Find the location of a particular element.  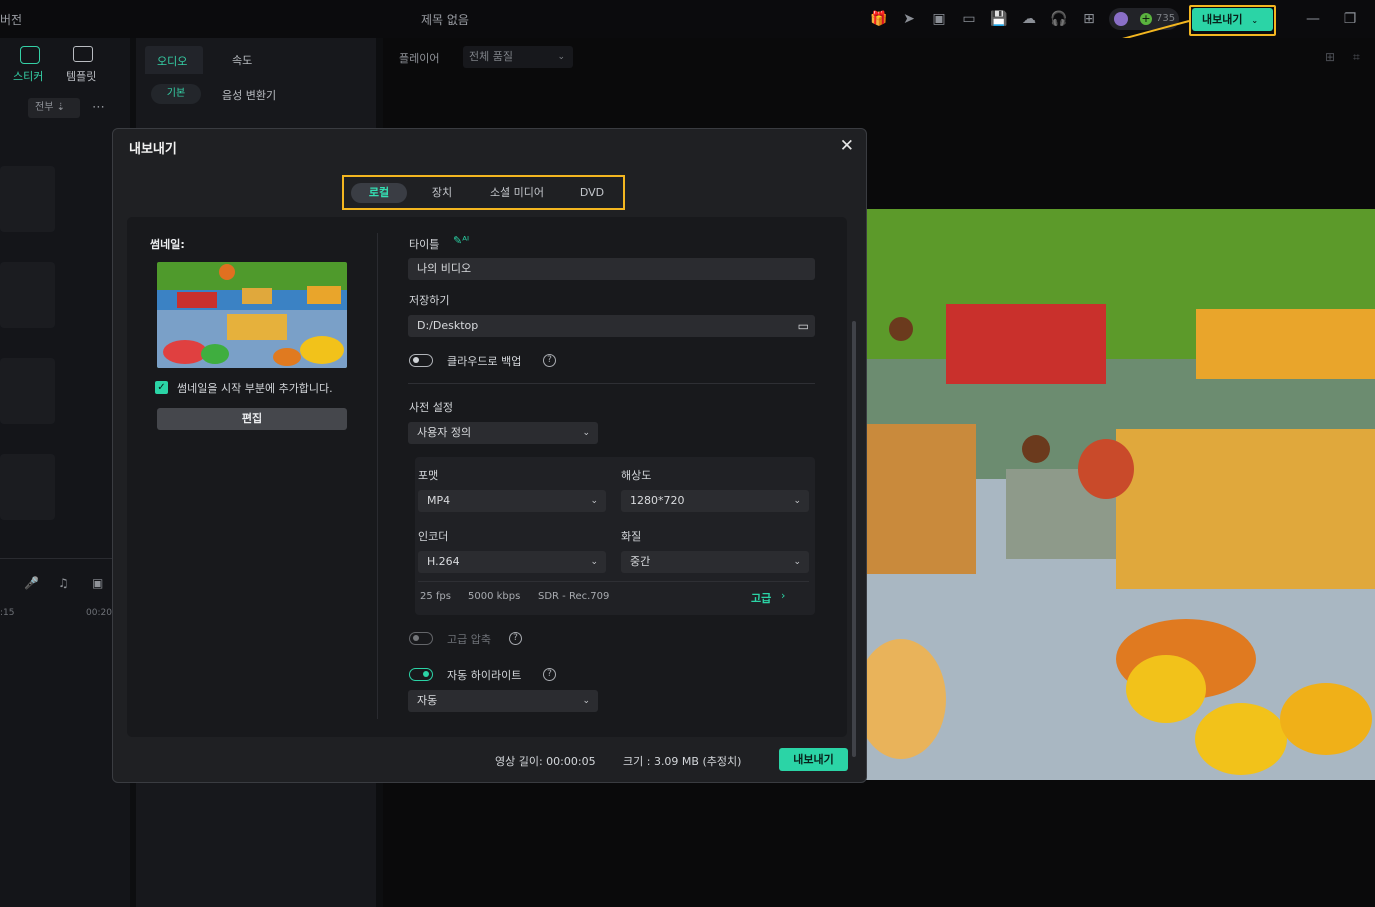

auto-highlight-toggle is located at coordinates (421, 674).